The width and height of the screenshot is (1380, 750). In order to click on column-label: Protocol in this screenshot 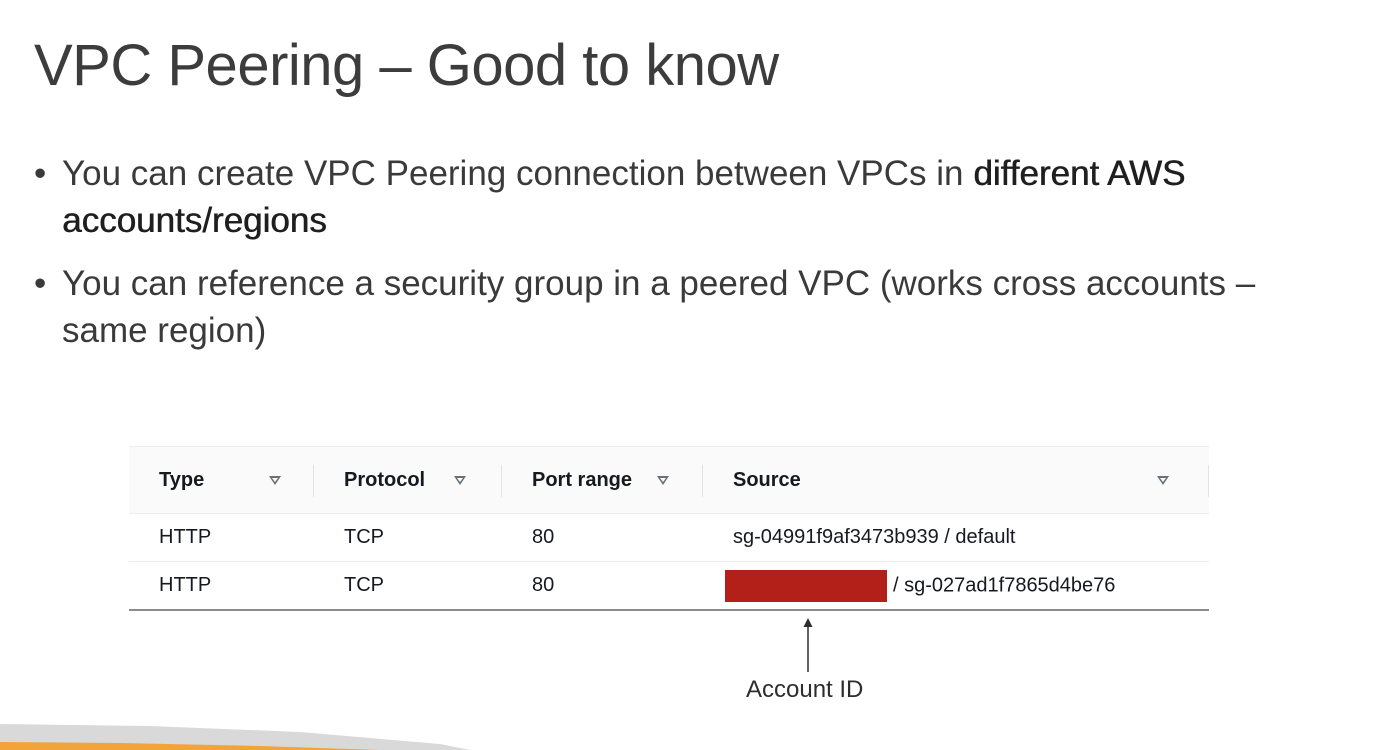, I will do `click(385, 479)`.